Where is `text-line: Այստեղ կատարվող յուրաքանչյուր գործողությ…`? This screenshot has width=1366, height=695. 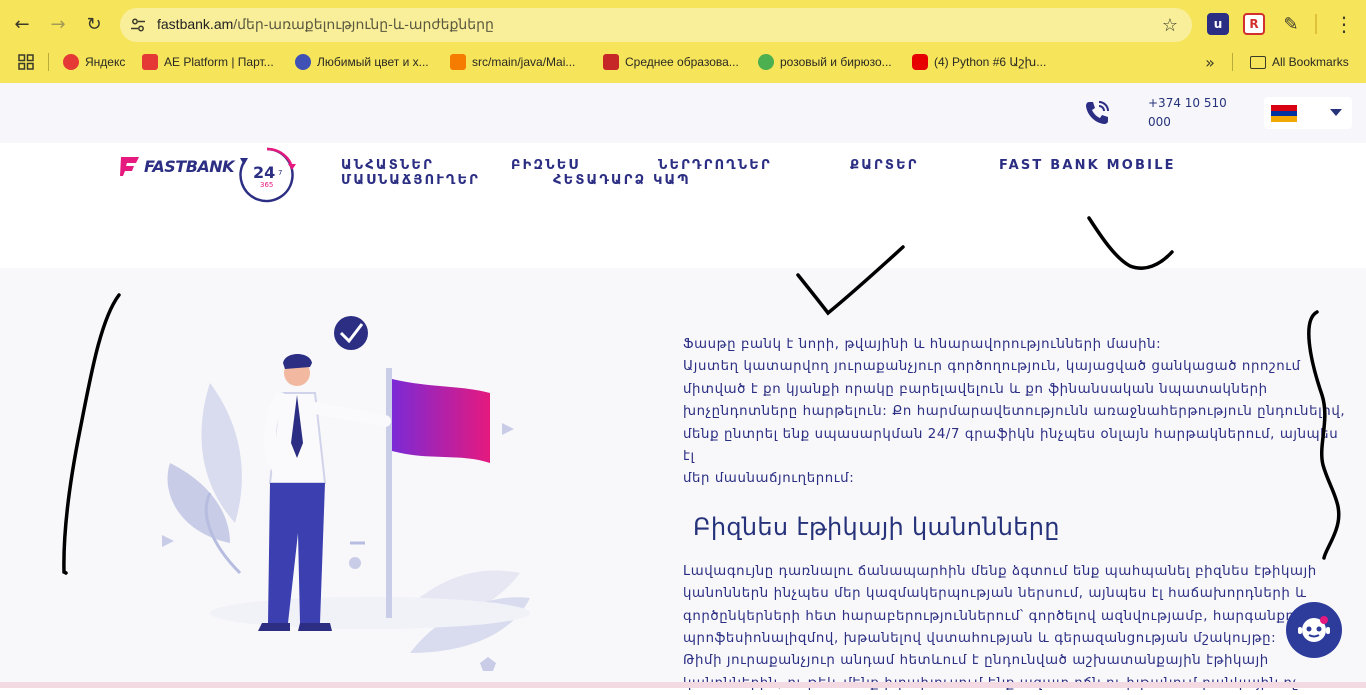 text-line: Այստեղ կատարվող յուրաքանչյուր գործողությ… is located at coordinates (992, 367).